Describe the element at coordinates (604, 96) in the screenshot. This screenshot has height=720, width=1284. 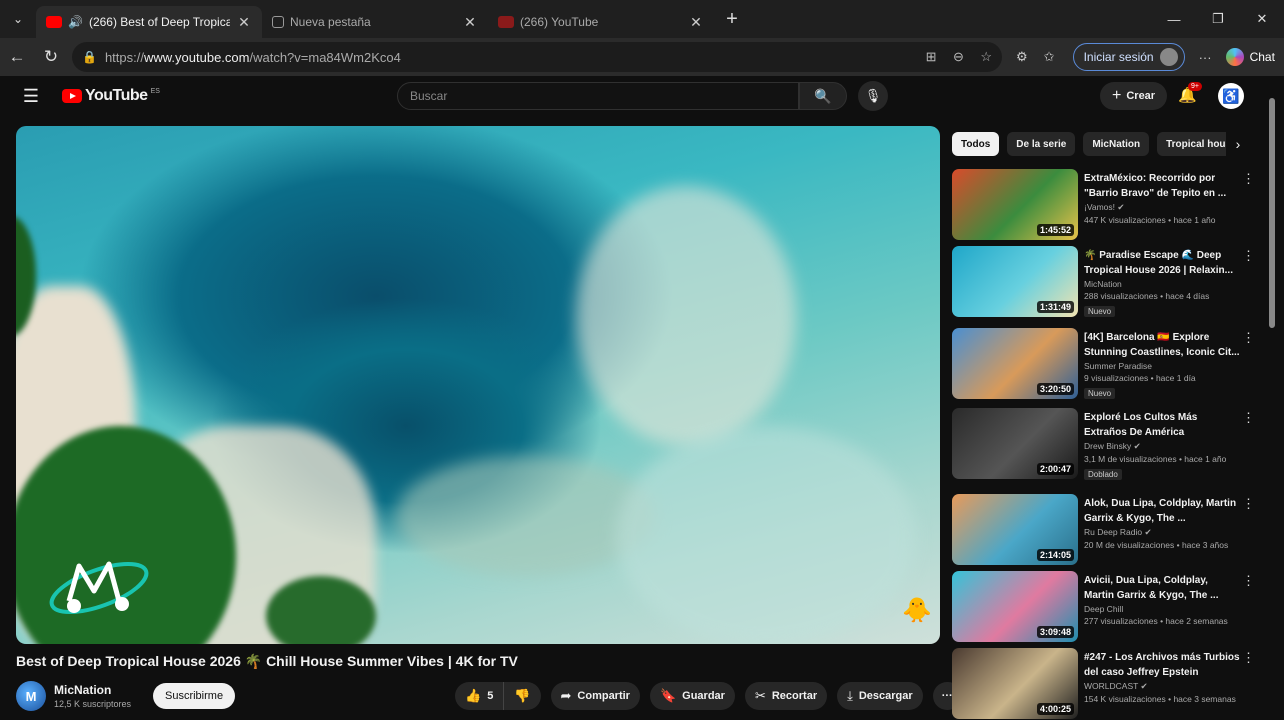
I see `search-input` at that location.